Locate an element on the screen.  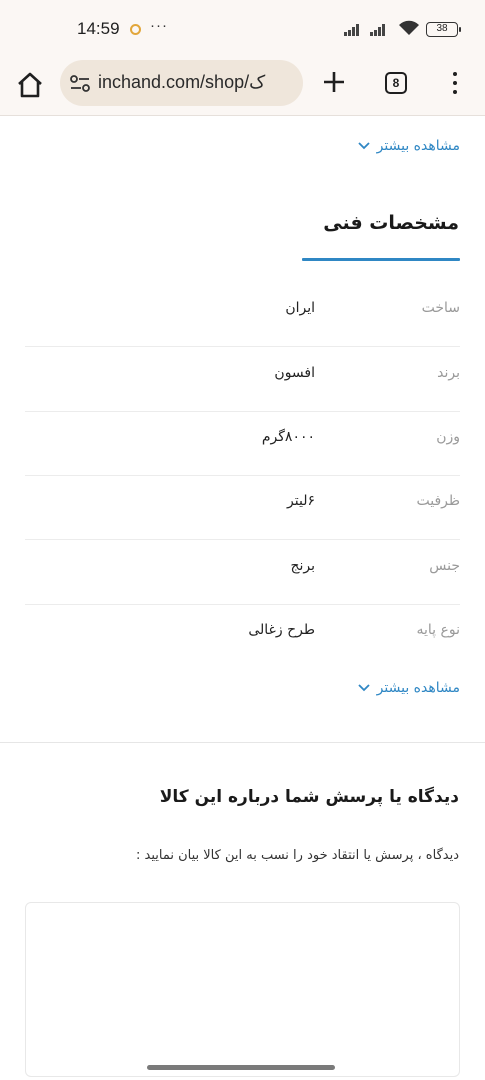
url-bar: inchand.com/shop/ک is located at coordinates (181, 83).